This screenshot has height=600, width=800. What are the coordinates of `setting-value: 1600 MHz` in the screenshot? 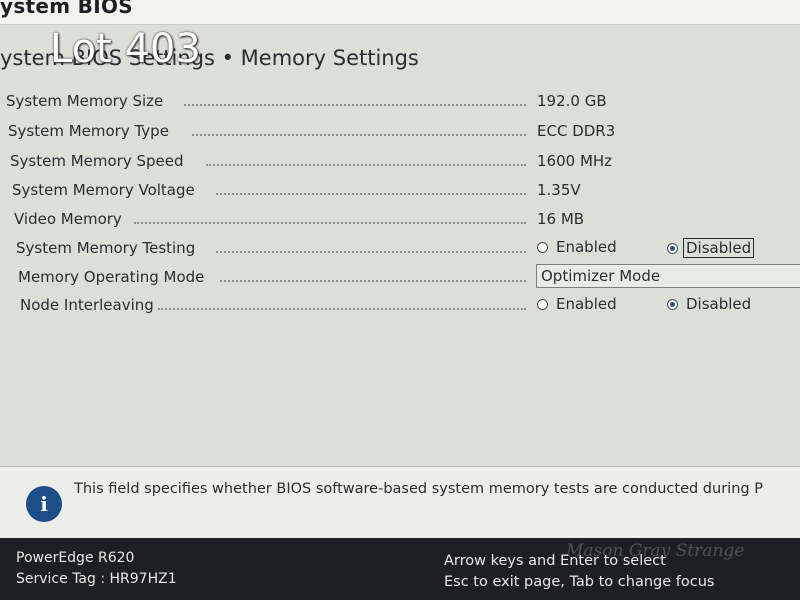 It's located at (575, 161).